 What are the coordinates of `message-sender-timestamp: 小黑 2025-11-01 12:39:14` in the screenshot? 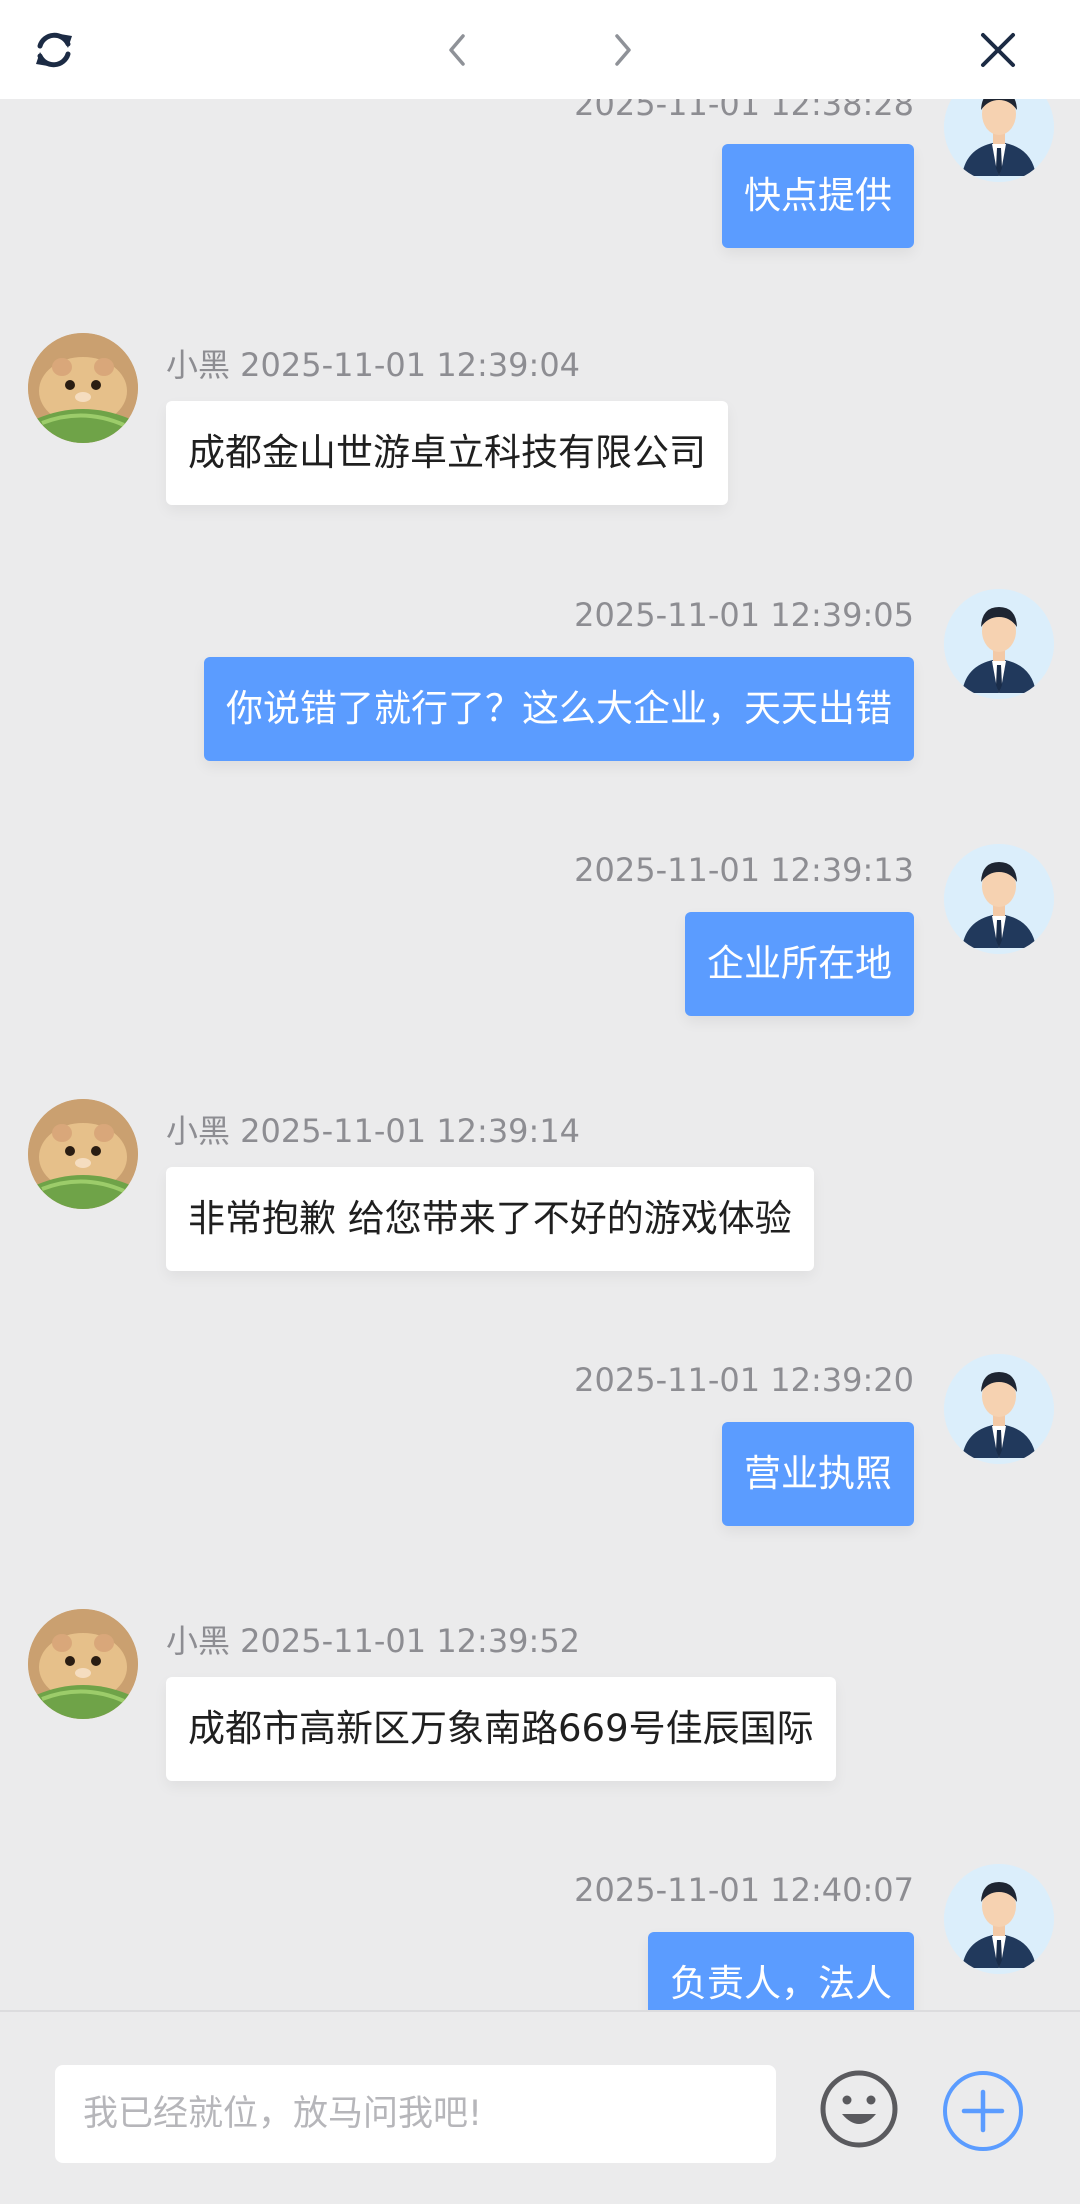 It's located at (373, 1131).